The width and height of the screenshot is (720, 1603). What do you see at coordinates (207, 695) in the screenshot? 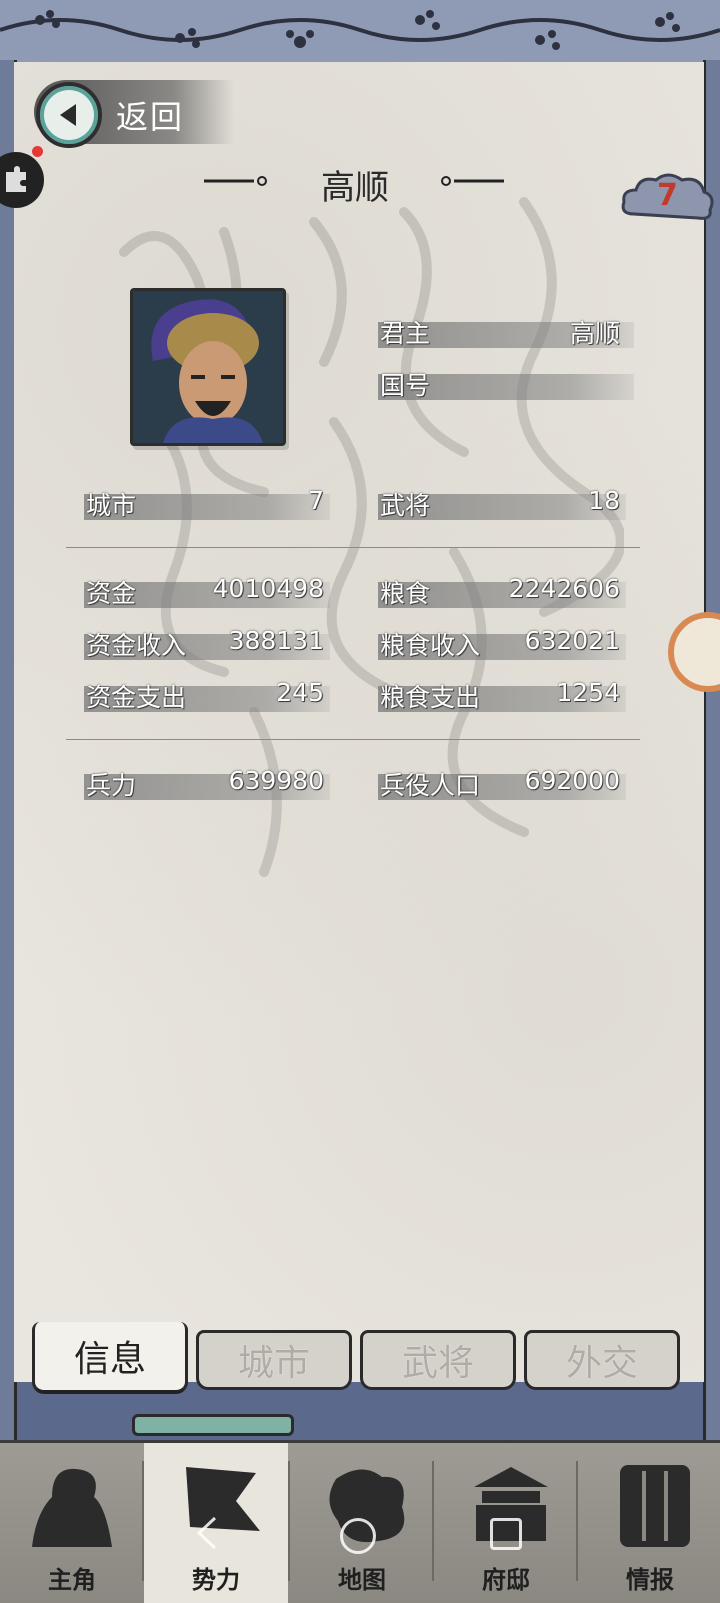
I see `stat-row-funds-expense: 资金支出 245` at bounding box center [207, 695].